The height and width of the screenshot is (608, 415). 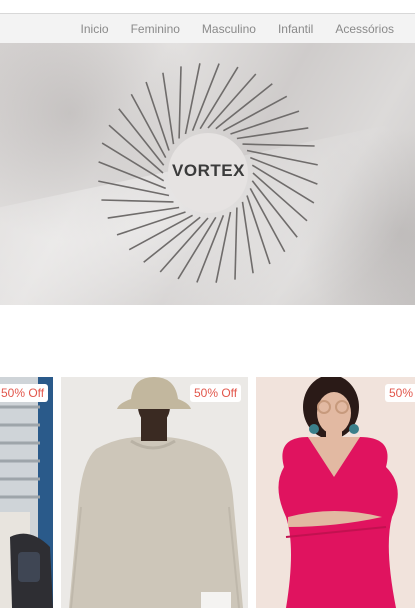 What do you see at coordinates (95, 29) in the screenshot?
I see `nav-item-inicio: Inicio` at bounding box center [95, 29].